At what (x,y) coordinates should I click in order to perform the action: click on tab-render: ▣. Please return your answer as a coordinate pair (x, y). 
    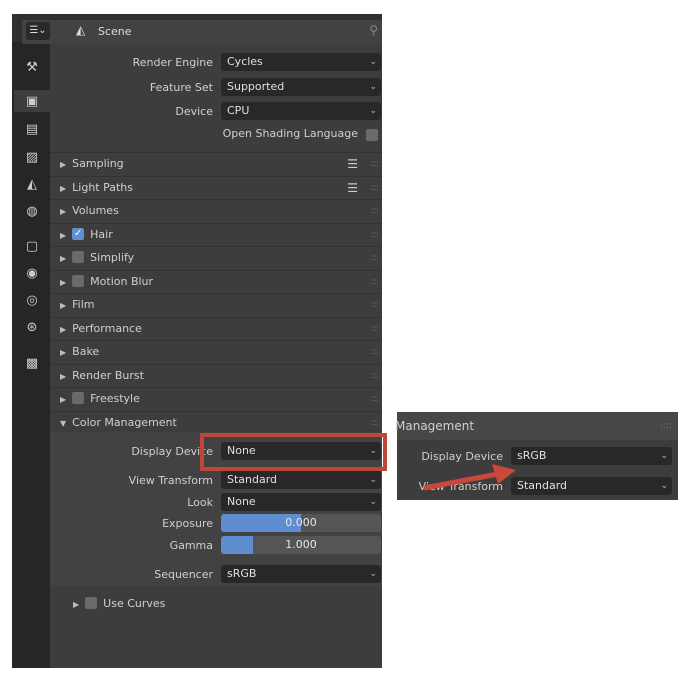
    Looking at the image, I should click on (32, 101).